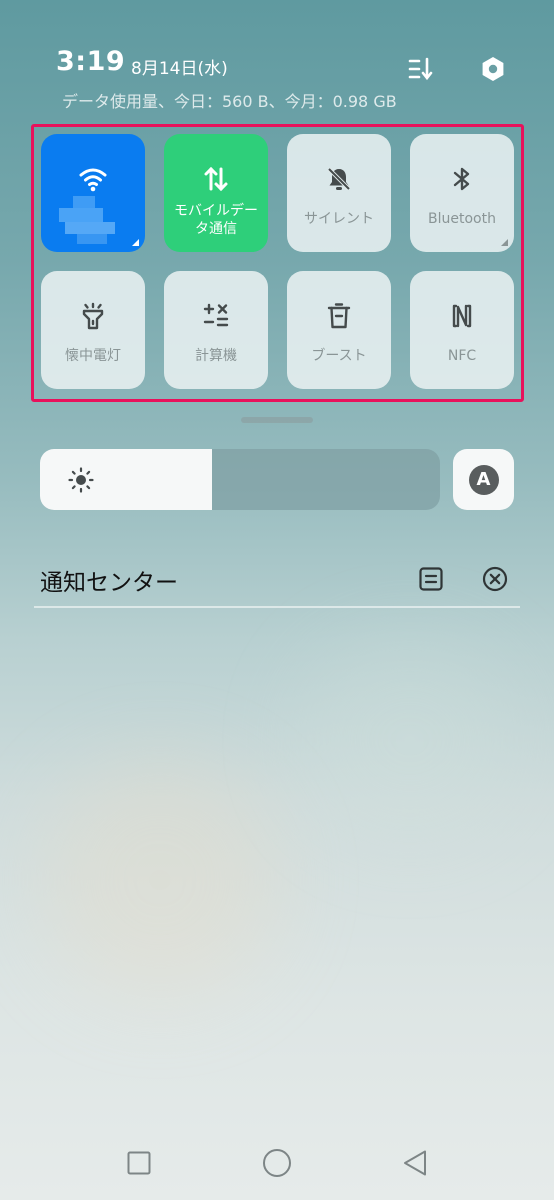 The height and width of the screenshot is (1200, 554). I want to click on tile-bluetooth: Bluetooth, so click(462, 193).